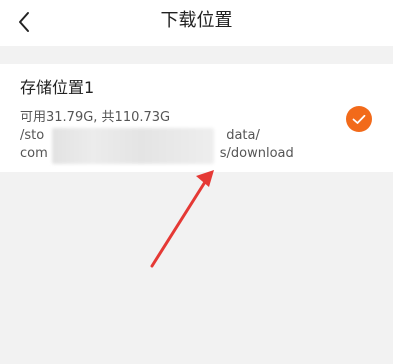 The width and height of the screenshot is (393, 364). I want to click on path-line-1-end: data/, so click(243, 135).